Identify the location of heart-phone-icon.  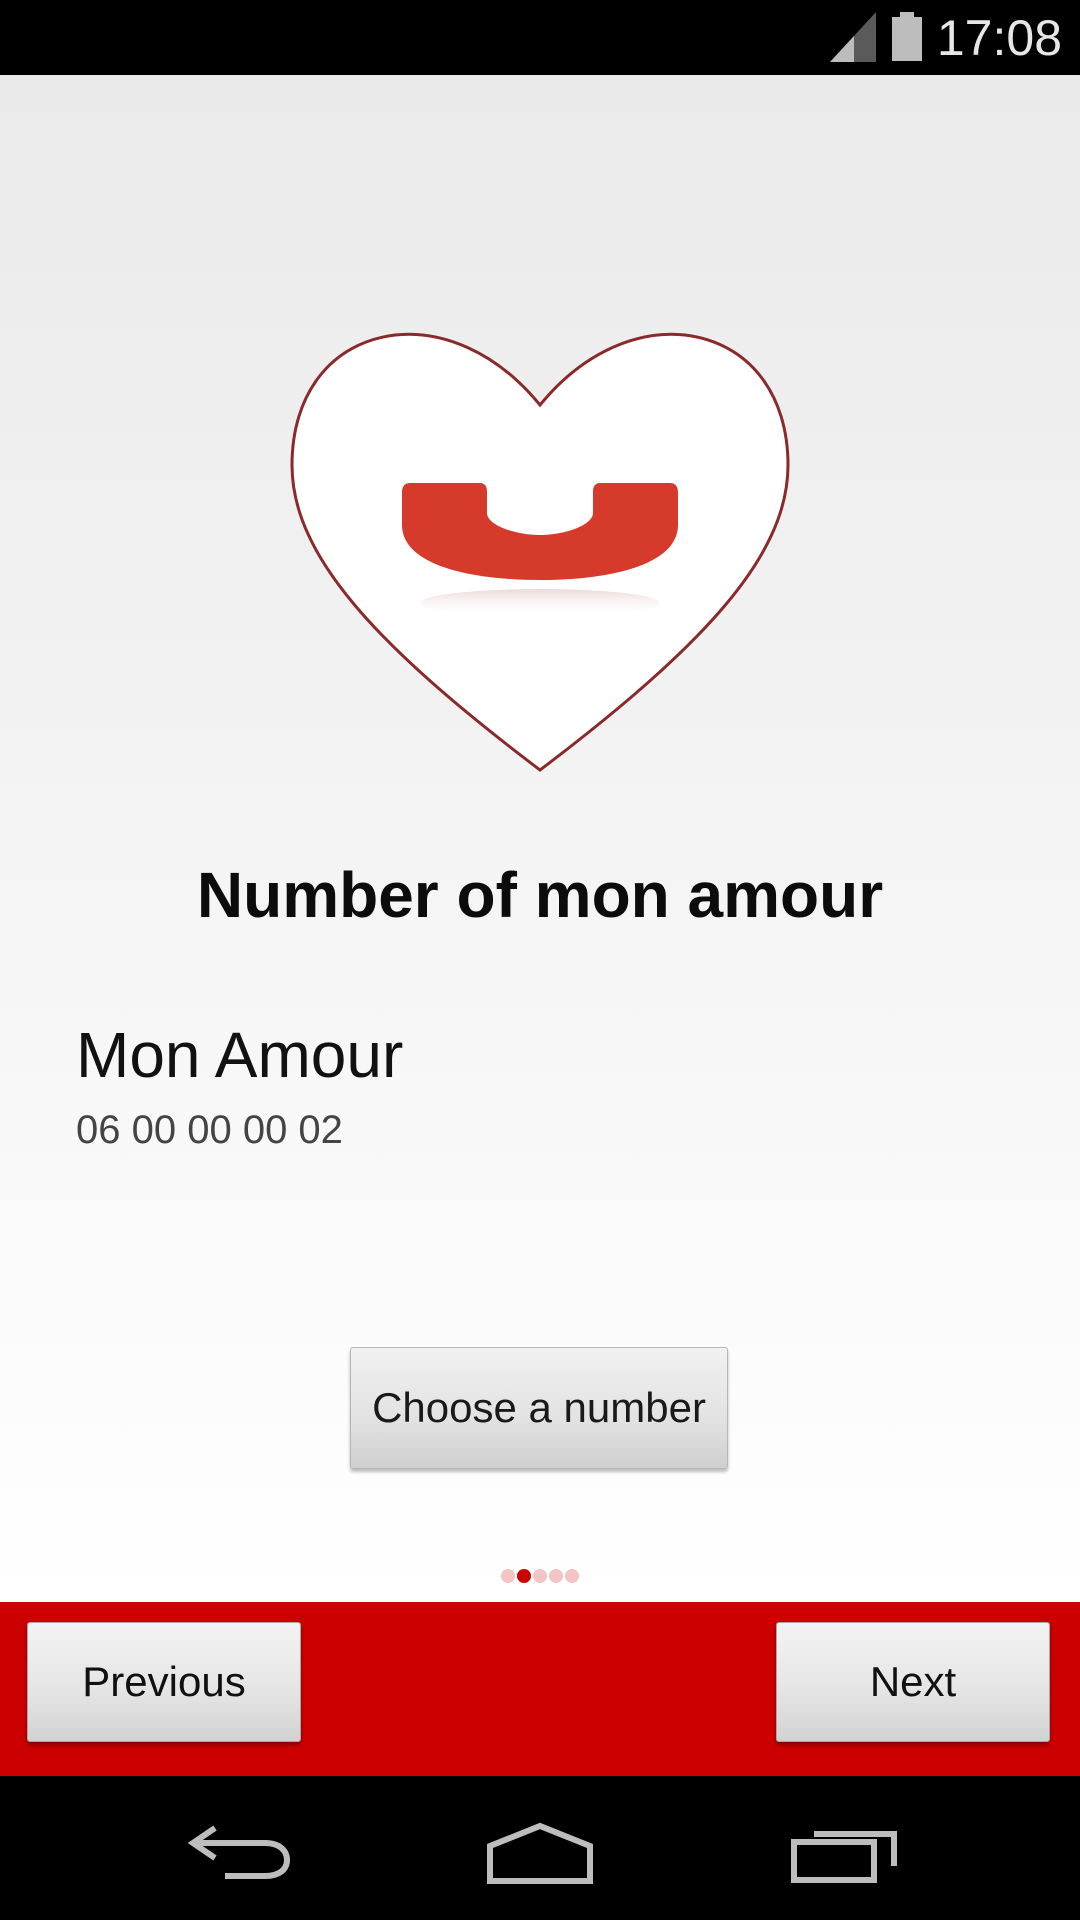
(540, 552).